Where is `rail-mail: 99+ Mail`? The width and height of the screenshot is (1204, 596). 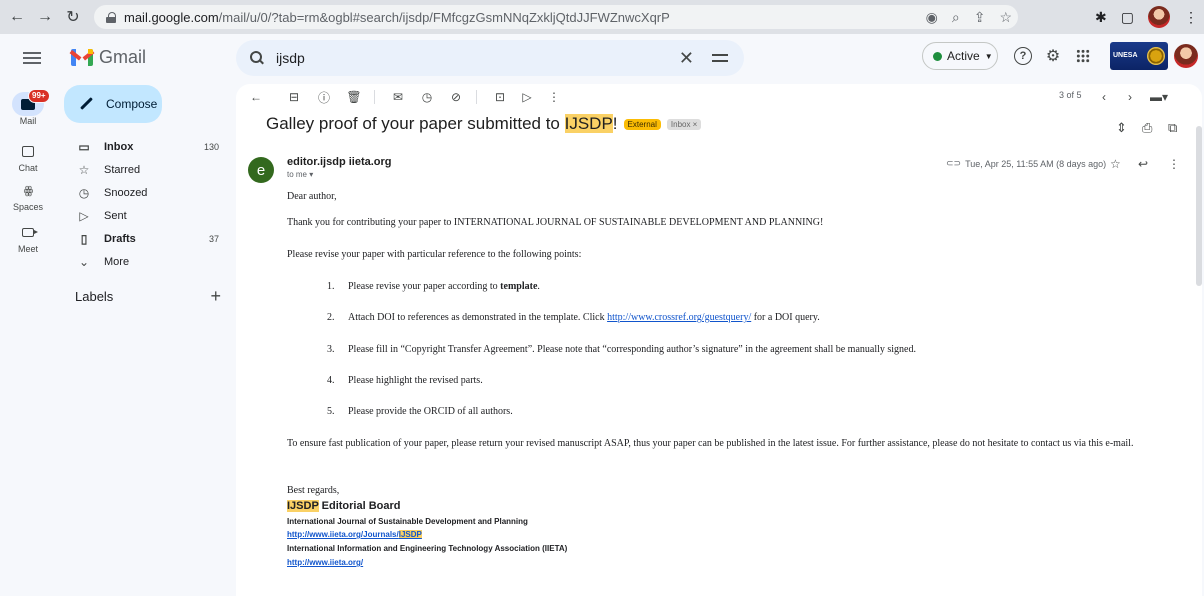 rail-mail: 99+ Mail is located at coordinates (28, 107).